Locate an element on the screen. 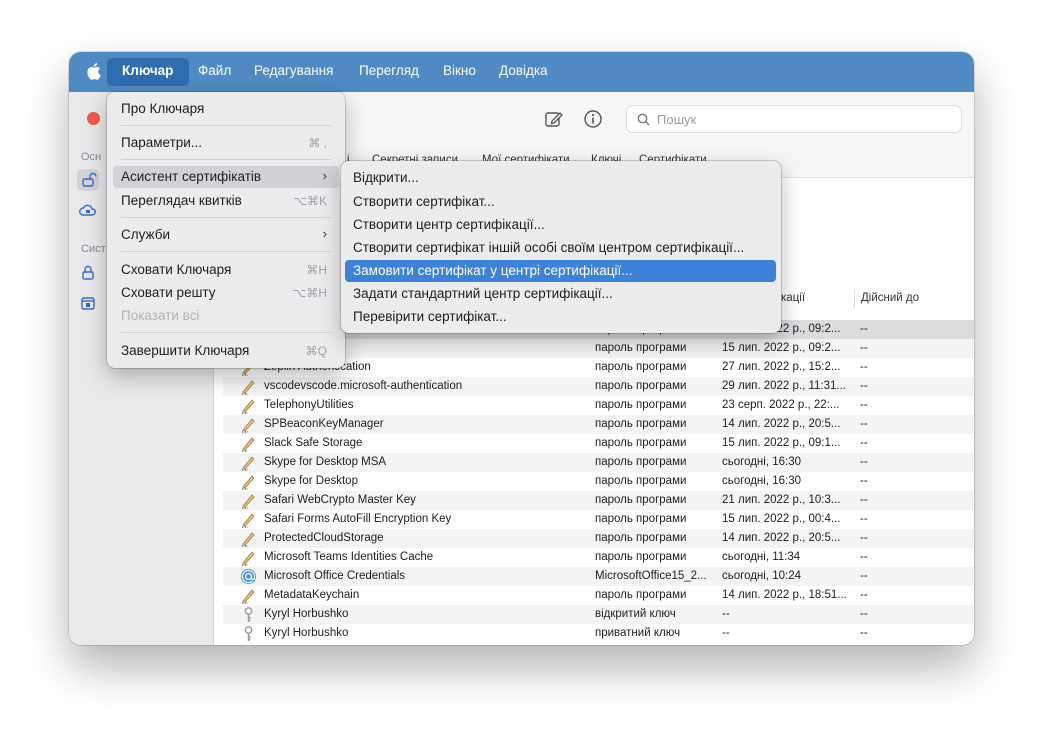  row-name: Microsoft Office Credentials is located at coordinates (335, 576).